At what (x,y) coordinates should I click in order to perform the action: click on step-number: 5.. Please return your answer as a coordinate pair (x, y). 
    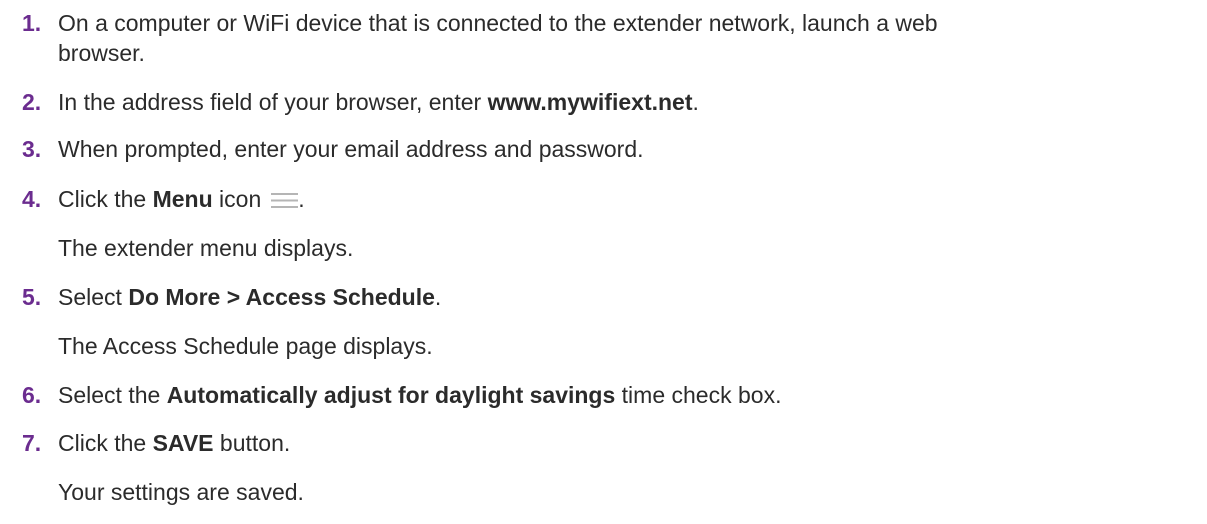
    Looking at the image, I should click on (32, 297).